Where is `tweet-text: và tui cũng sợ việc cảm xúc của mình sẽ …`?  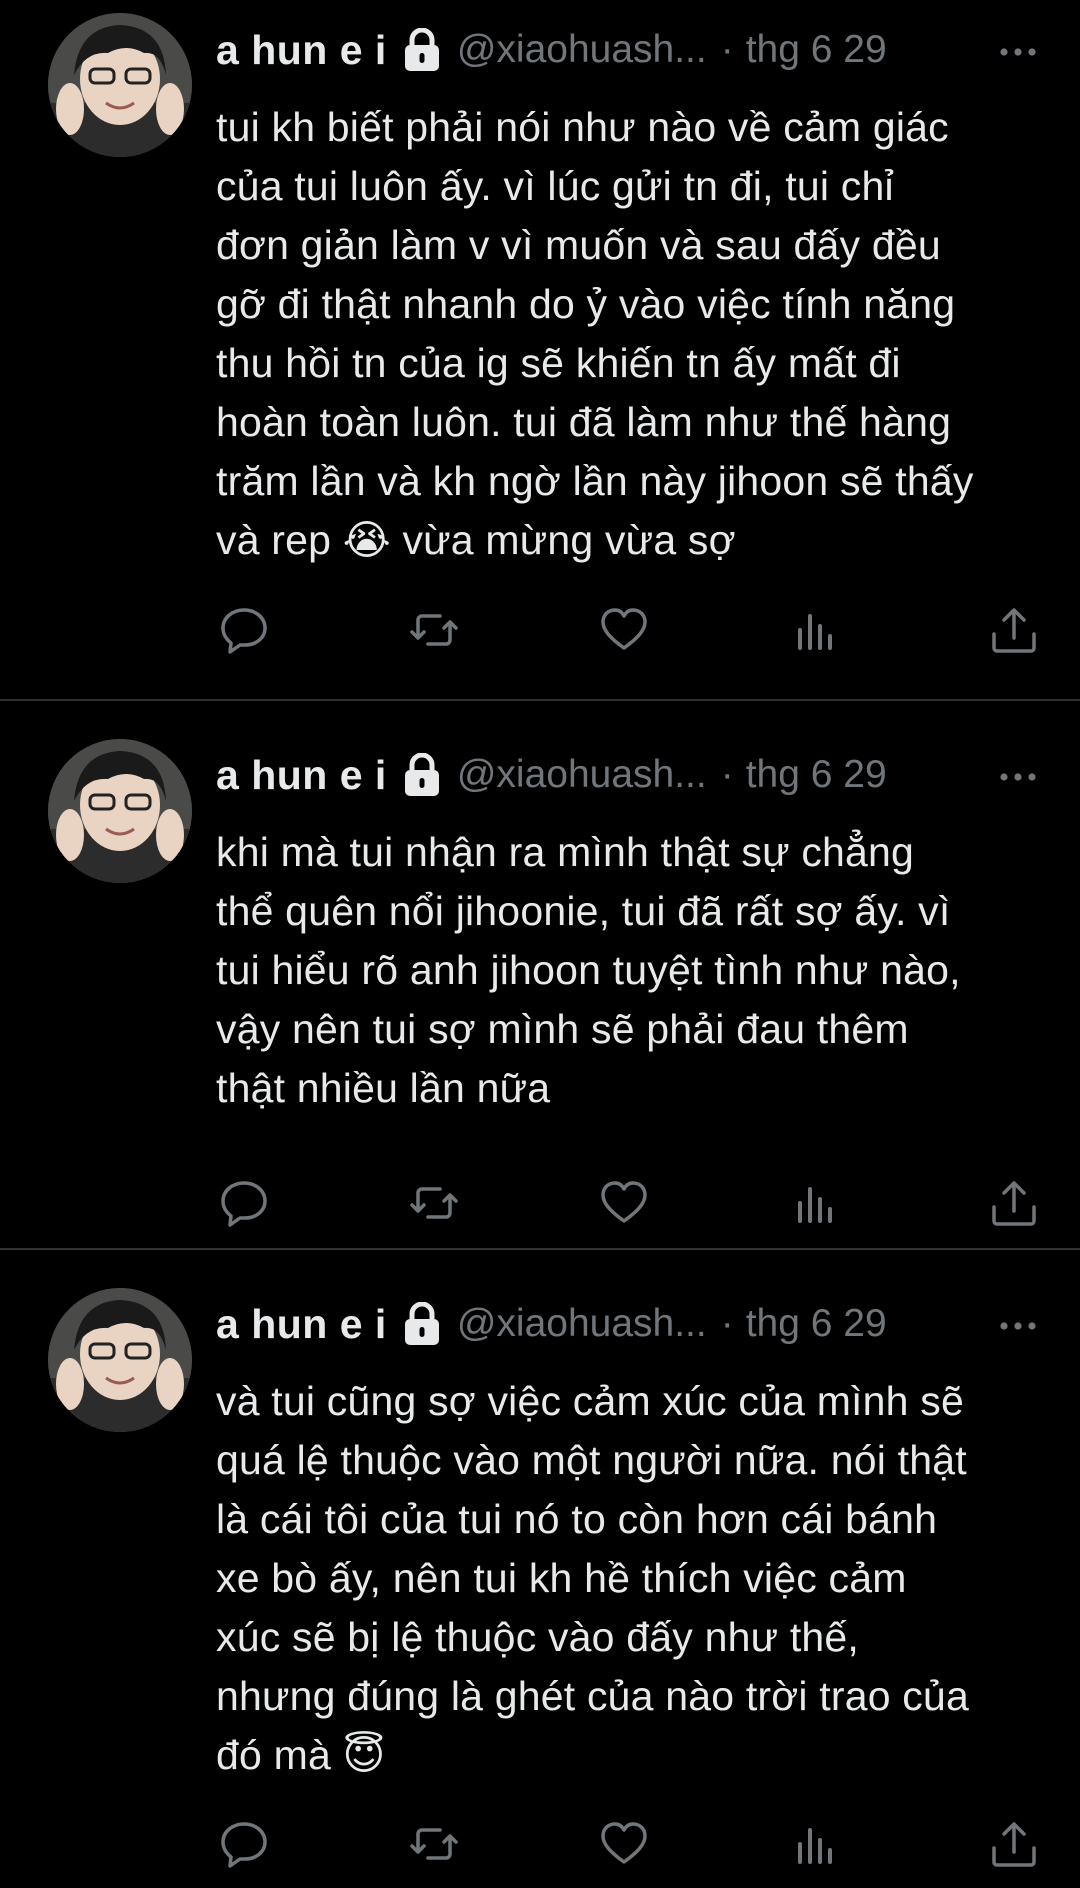
tweet-text: và tui cũng sợ việc cảm xúc của mình sẽ … is located at coordinates (593, 1578).